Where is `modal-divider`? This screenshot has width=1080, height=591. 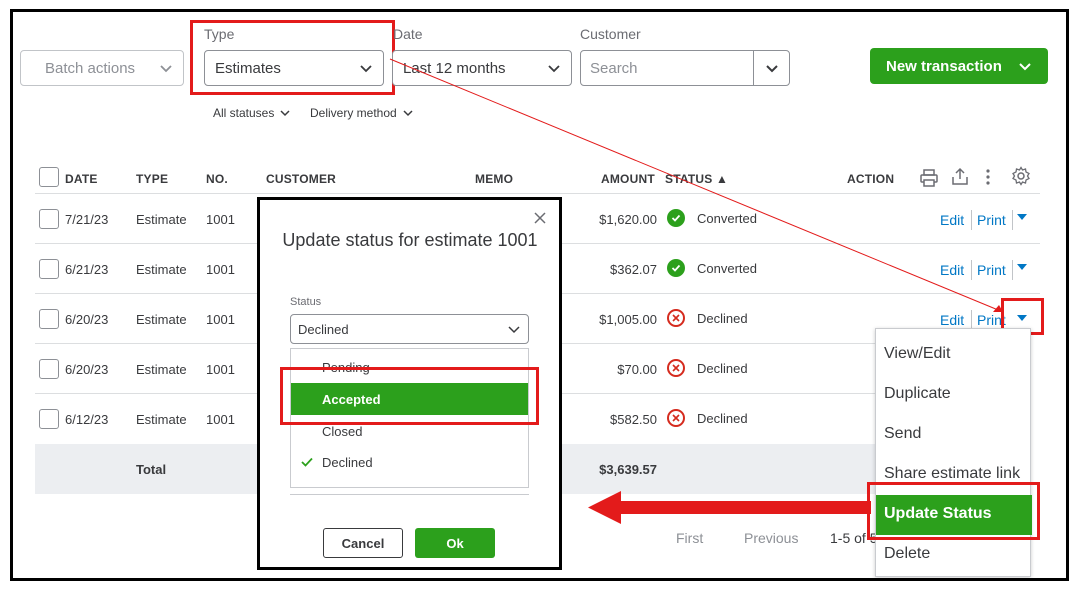
modal-divider is located at coordinates (409, 494).